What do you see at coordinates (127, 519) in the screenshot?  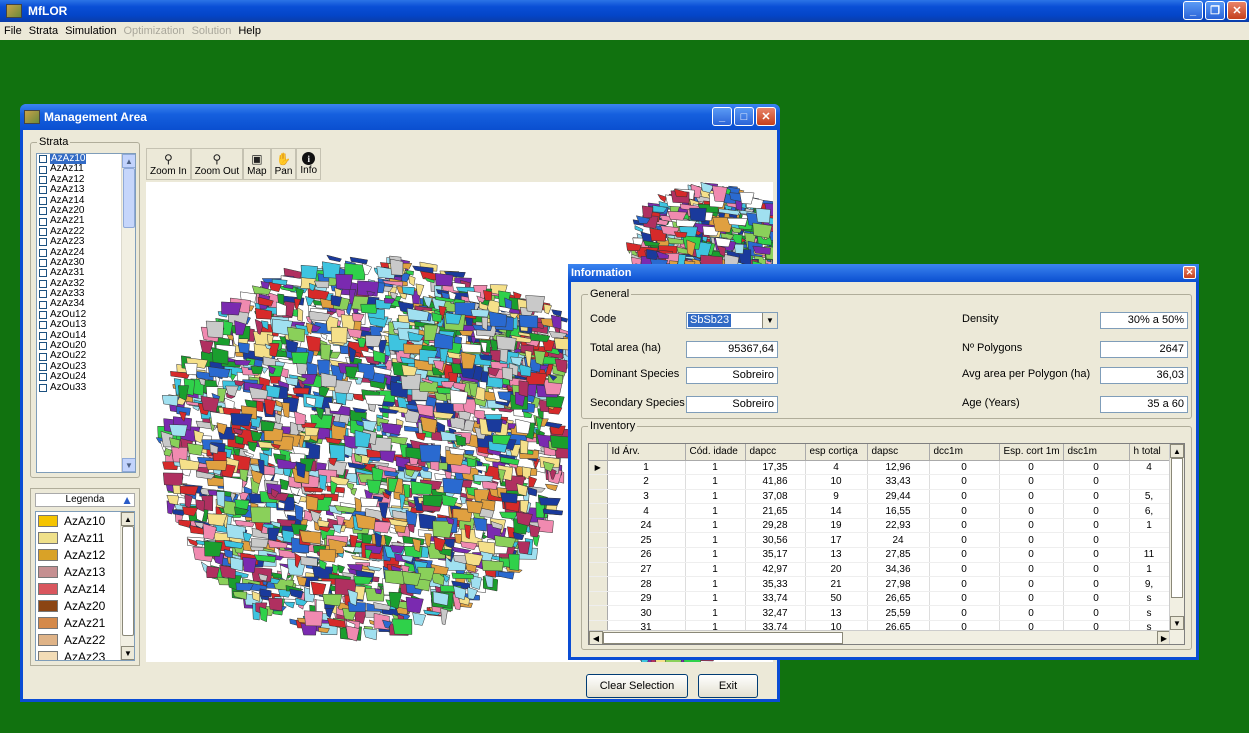 I see `scroll-up-arrow-icon: ▲` at bounding box center [127, 519].